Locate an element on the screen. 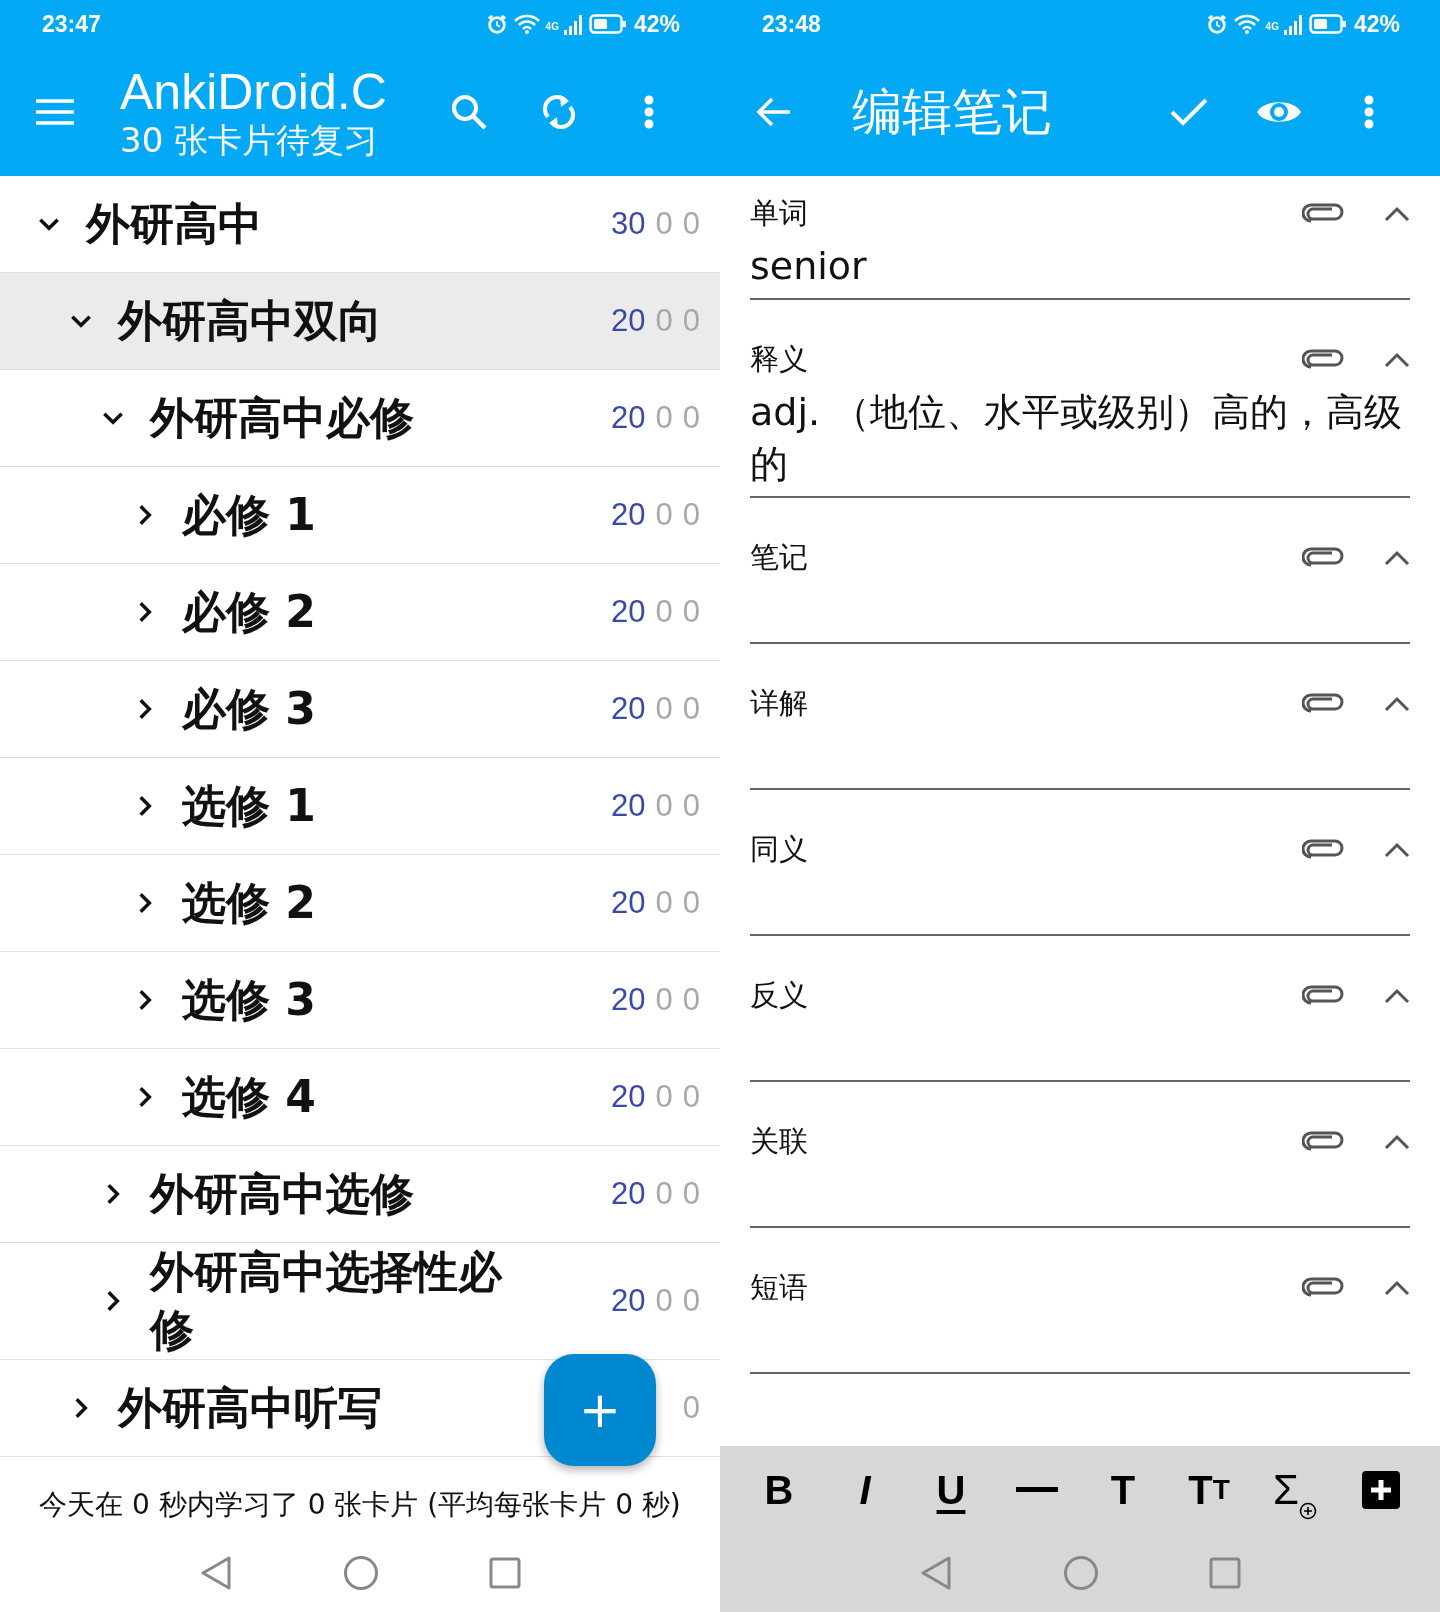  due-count: 30 is located at coordinates (628, 224).